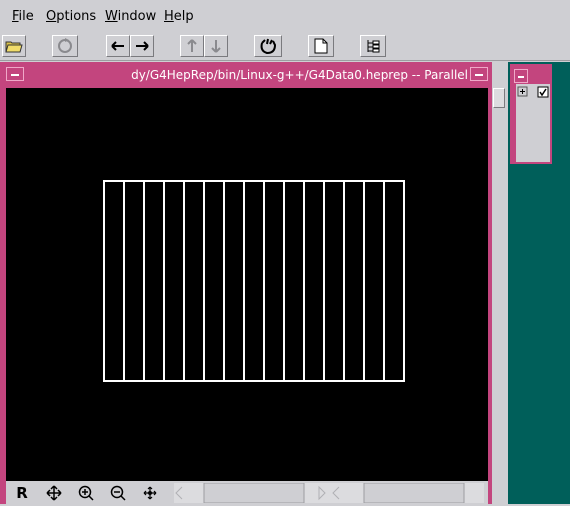  I want to click on tree-node, so click(533, 94).